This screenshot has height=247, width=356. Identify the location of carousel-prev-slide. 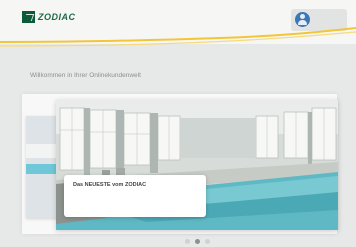
(43, 167).